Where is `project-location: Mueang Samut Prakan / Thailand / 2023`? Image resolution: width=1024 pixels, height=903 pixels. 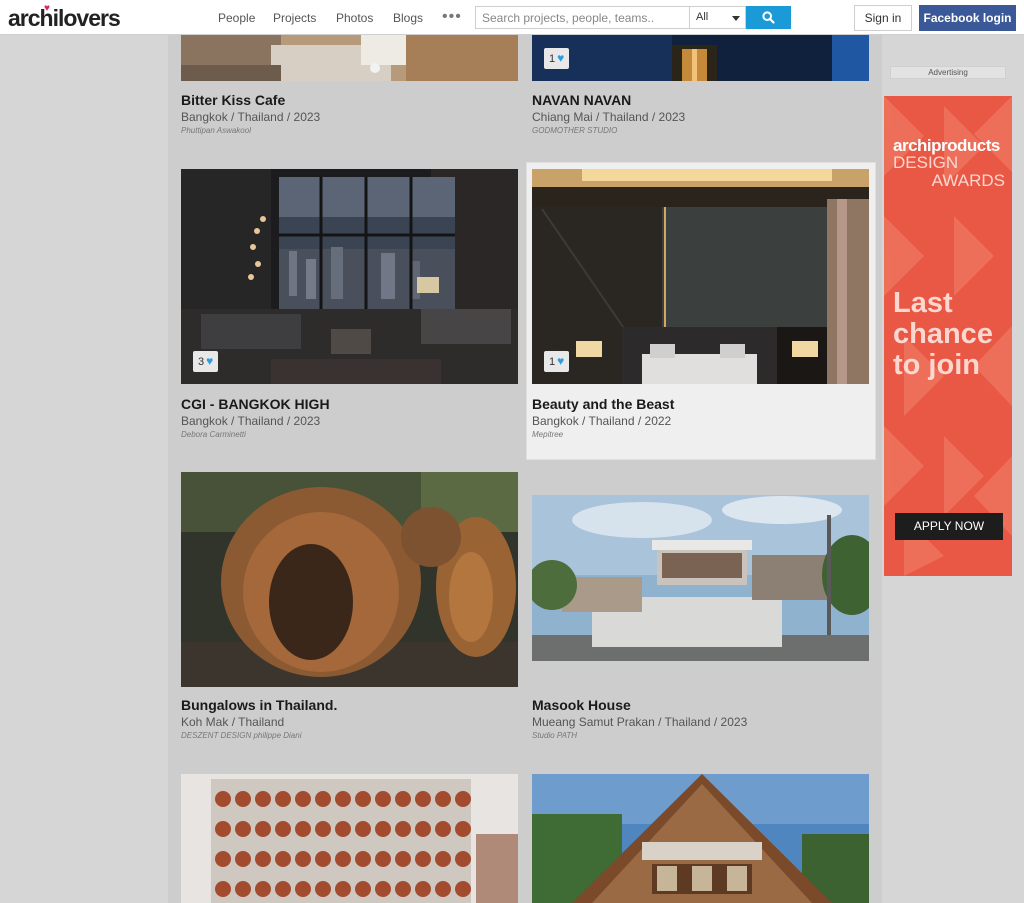
project-location: Mueang Samut Prakan / Thailand / 2023 is located at coordinates (640, 722).